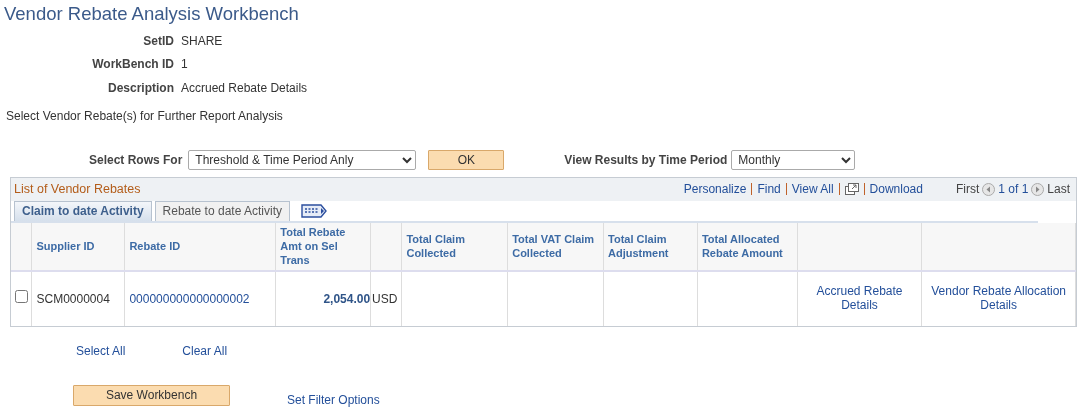 The height and width of the screenshot is (412, 1081). I want to click on column-header: Total Claim Adjustment, so click(638, 246).